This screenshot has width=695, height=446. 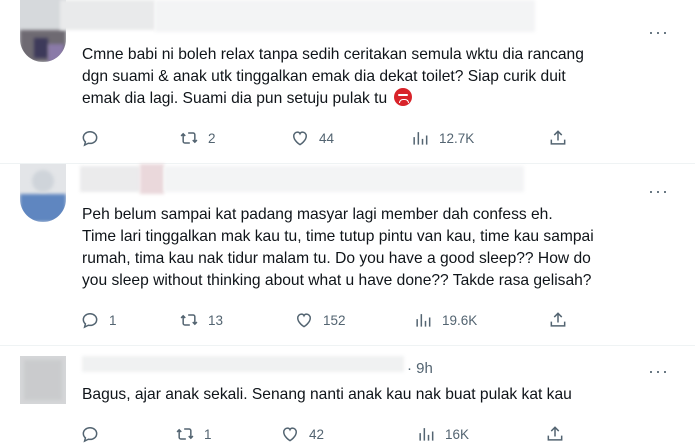 What do you see at coordinates (403, 97) in the screenshot?
I see `angry-face-emoji-icon` at bounding box center [403, 97].